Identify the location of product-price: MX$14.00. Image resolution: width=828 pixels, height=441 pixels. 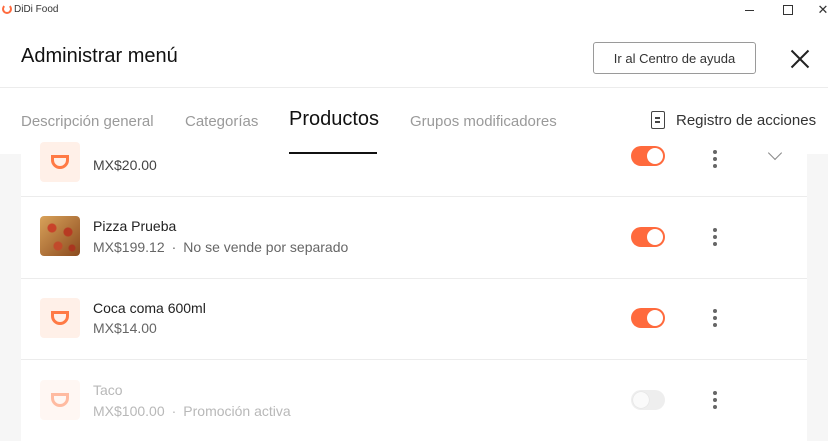
(125, 328).